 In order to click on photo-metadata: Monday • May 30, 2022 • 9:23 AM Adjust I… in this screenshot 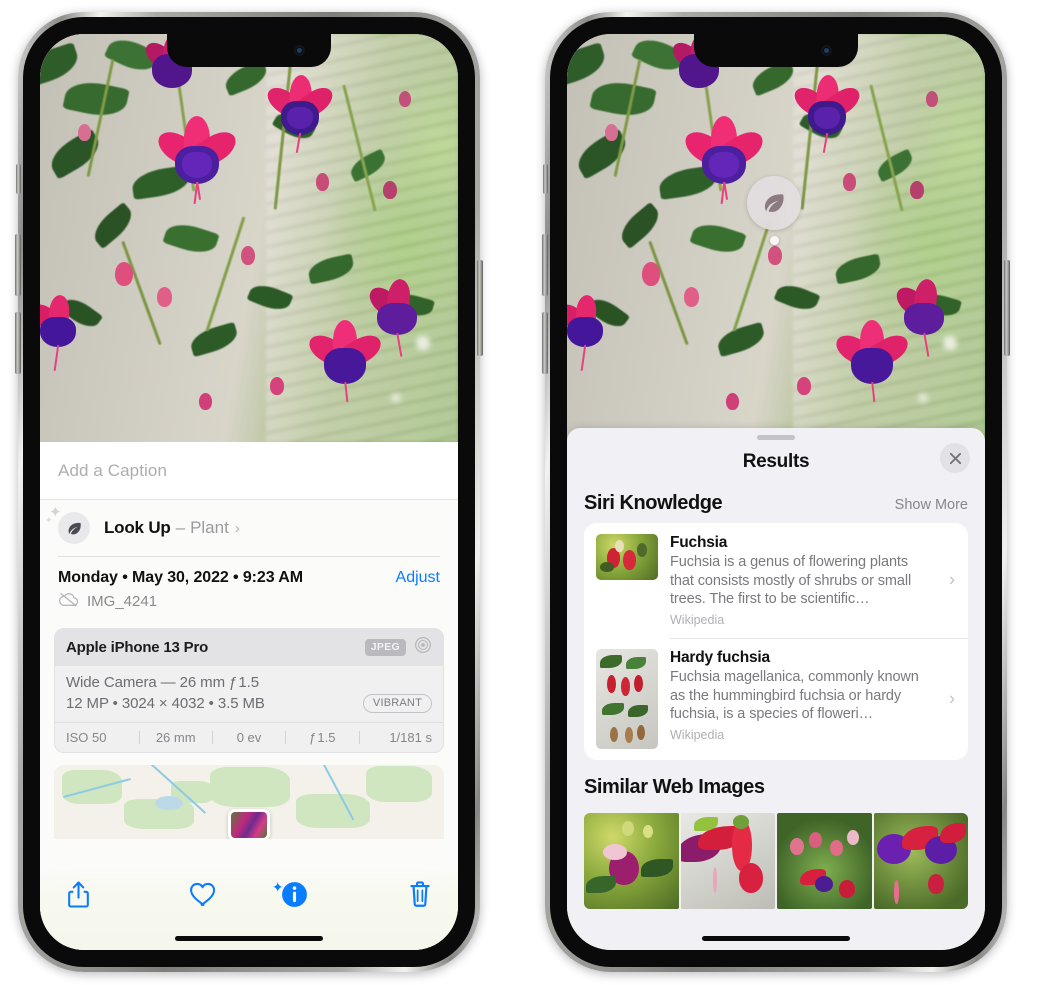, I will do `click(249, 586)`.